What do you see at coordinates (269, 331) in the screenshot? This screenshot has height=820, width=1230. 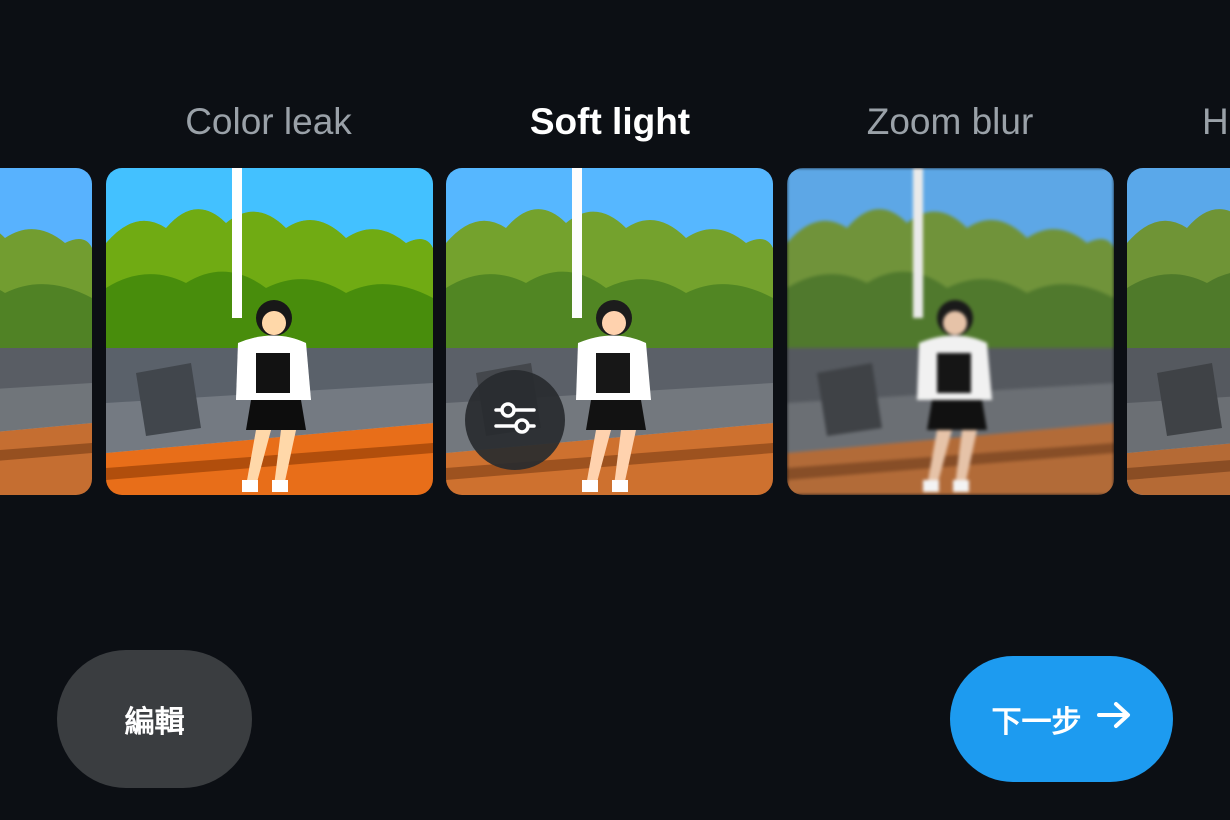 I see `filter-thumbnail-color-leak` at bounding box center [269, 331].